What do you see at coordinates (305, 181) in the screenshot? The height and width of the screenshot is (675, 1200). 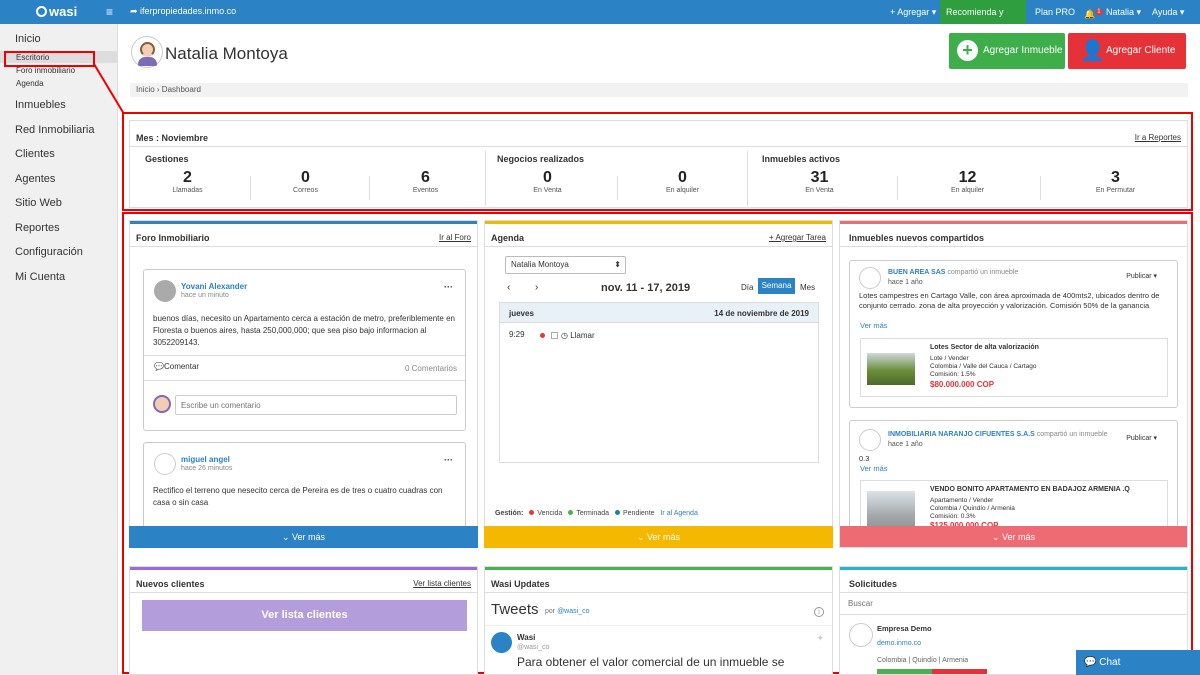 I see `stat-correos: 0 Correos` at bounding box center [305, 181].